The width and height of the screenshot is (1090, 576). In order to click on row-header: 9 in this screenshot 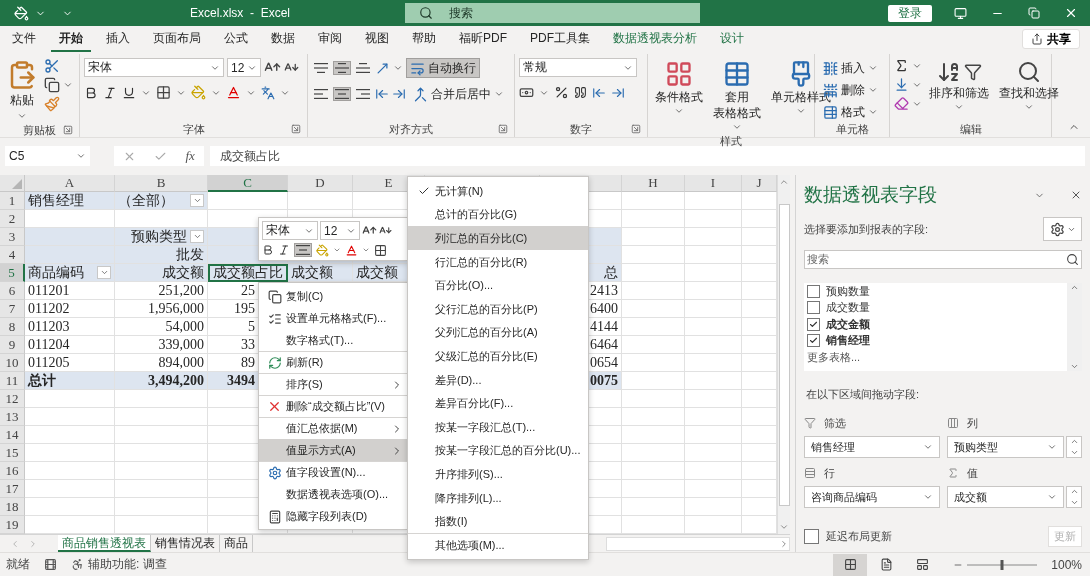, I will do `click(12, 345)`.